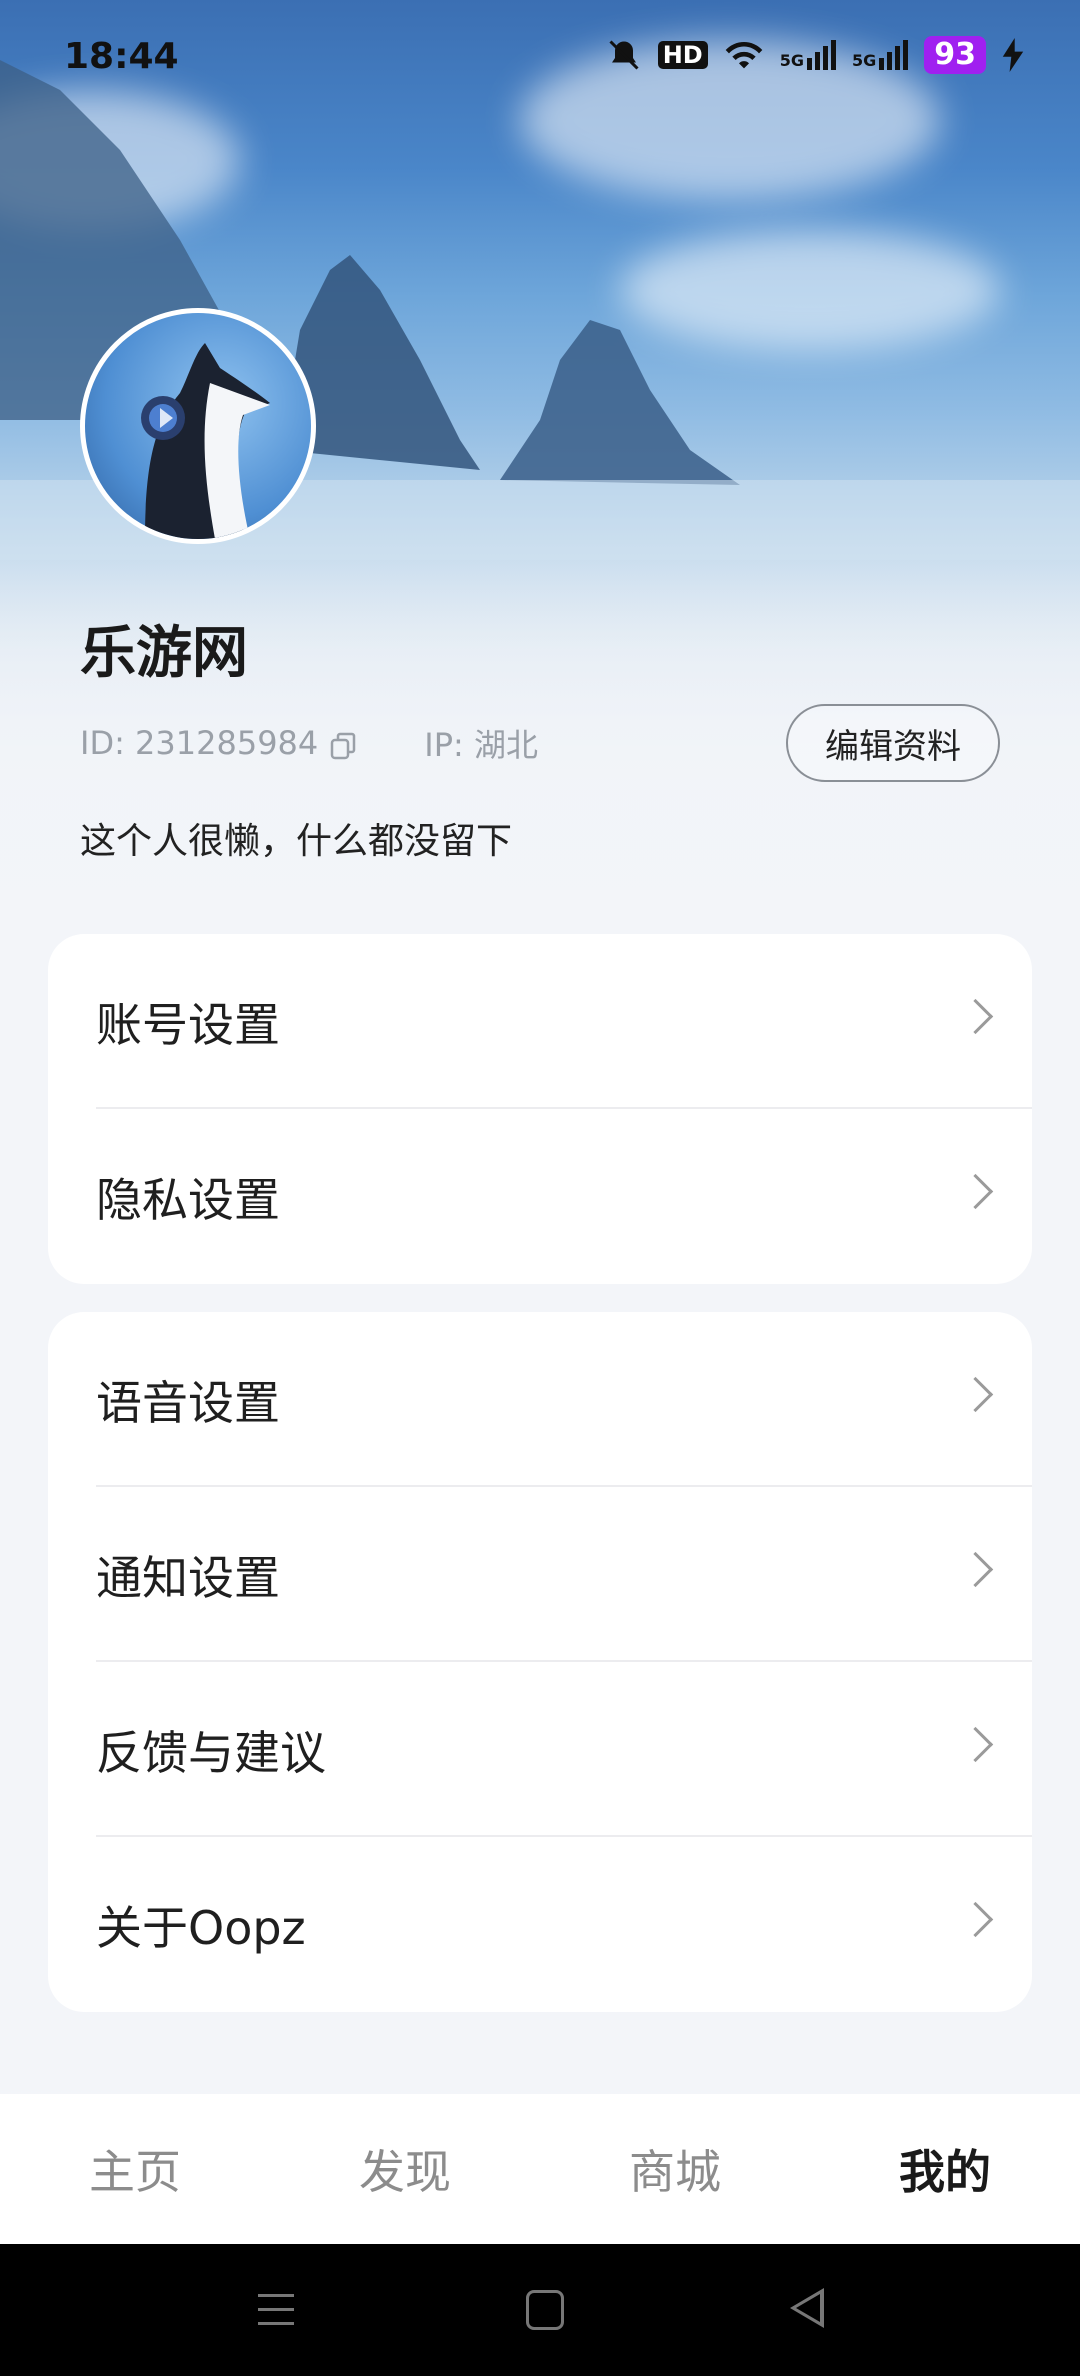 This screenshot has width=1080, height=2376. What do you see at coordinates (135, 2169) in the screenshot?
I see `tab-home: 主页` at bounding box center [135, 2169].